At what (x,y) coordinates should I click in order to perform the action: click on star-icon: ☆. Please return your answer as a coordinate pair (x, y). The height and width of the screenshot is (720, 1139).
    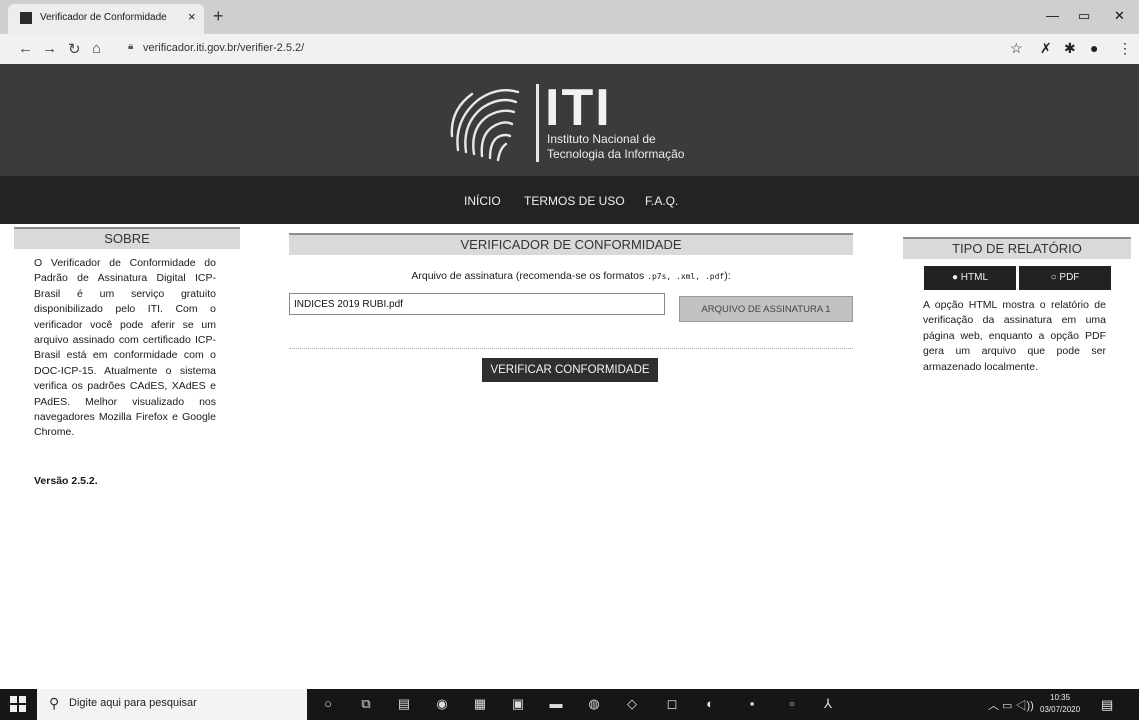
    Looking at the image, I should click on (1016, 48).